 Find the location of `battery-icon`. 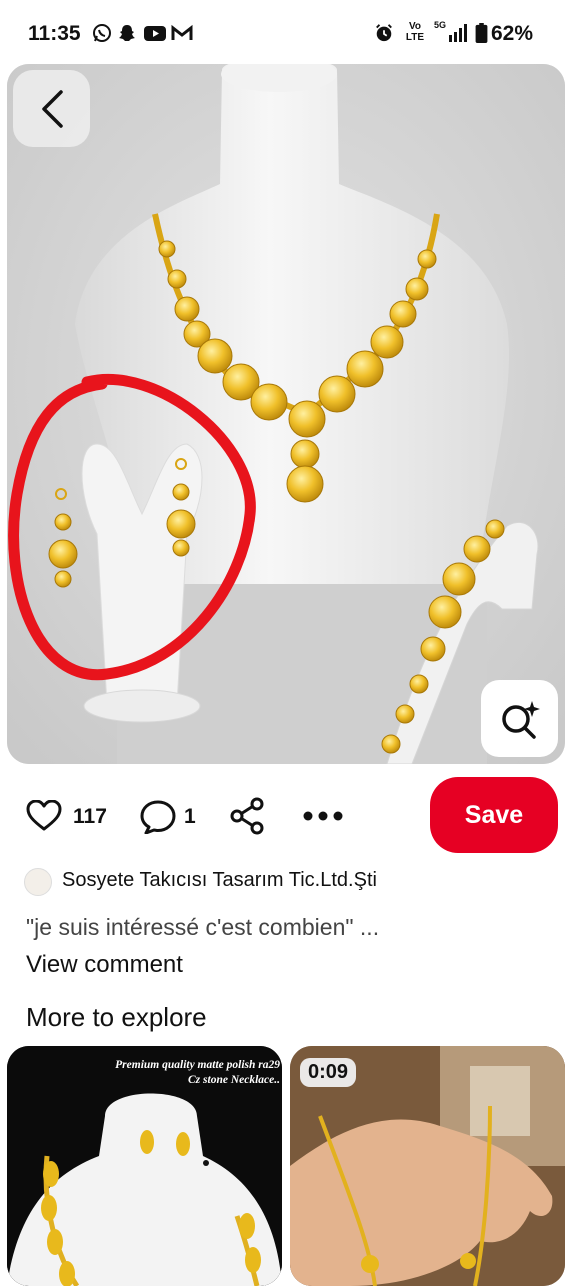

battery-icon is located at coordinates (481, 33).